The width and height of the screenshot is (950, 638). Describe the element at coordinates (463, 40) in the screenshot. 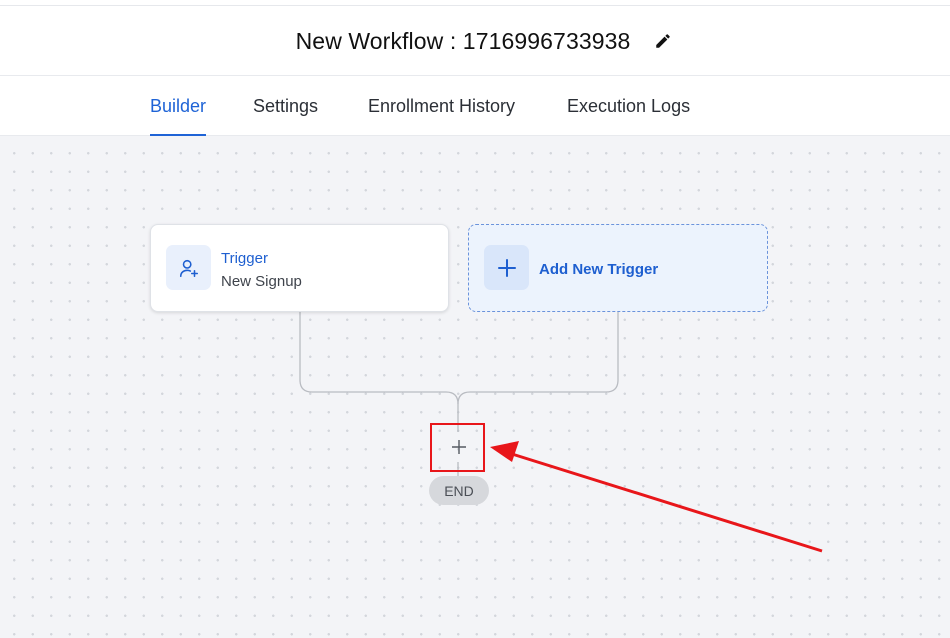

I see `workflow-title: New Workflow : 1716996733938` at that location.